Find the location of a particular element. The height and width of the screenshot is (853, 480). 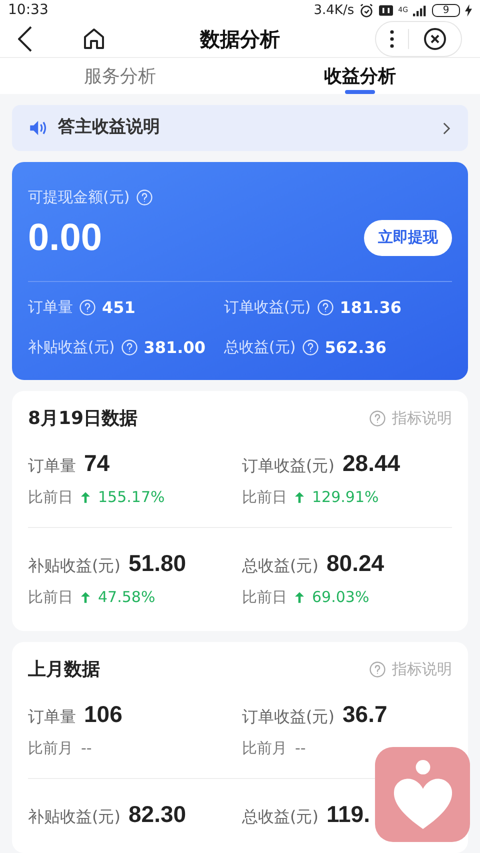

speaker-icon is located at coordinates (39, 128).